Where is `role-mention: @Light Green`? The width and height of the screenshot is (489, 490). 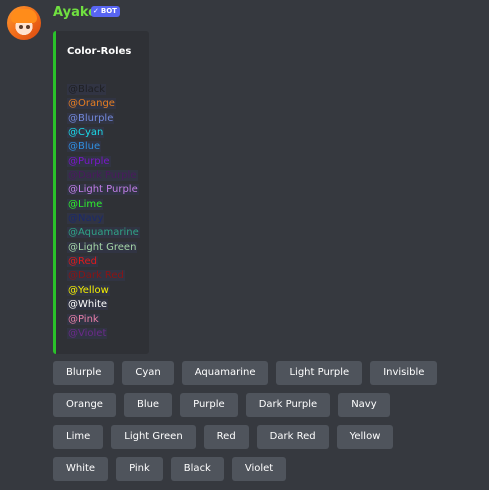 role-mention: @Light Green is located at coordinates (103, 248).